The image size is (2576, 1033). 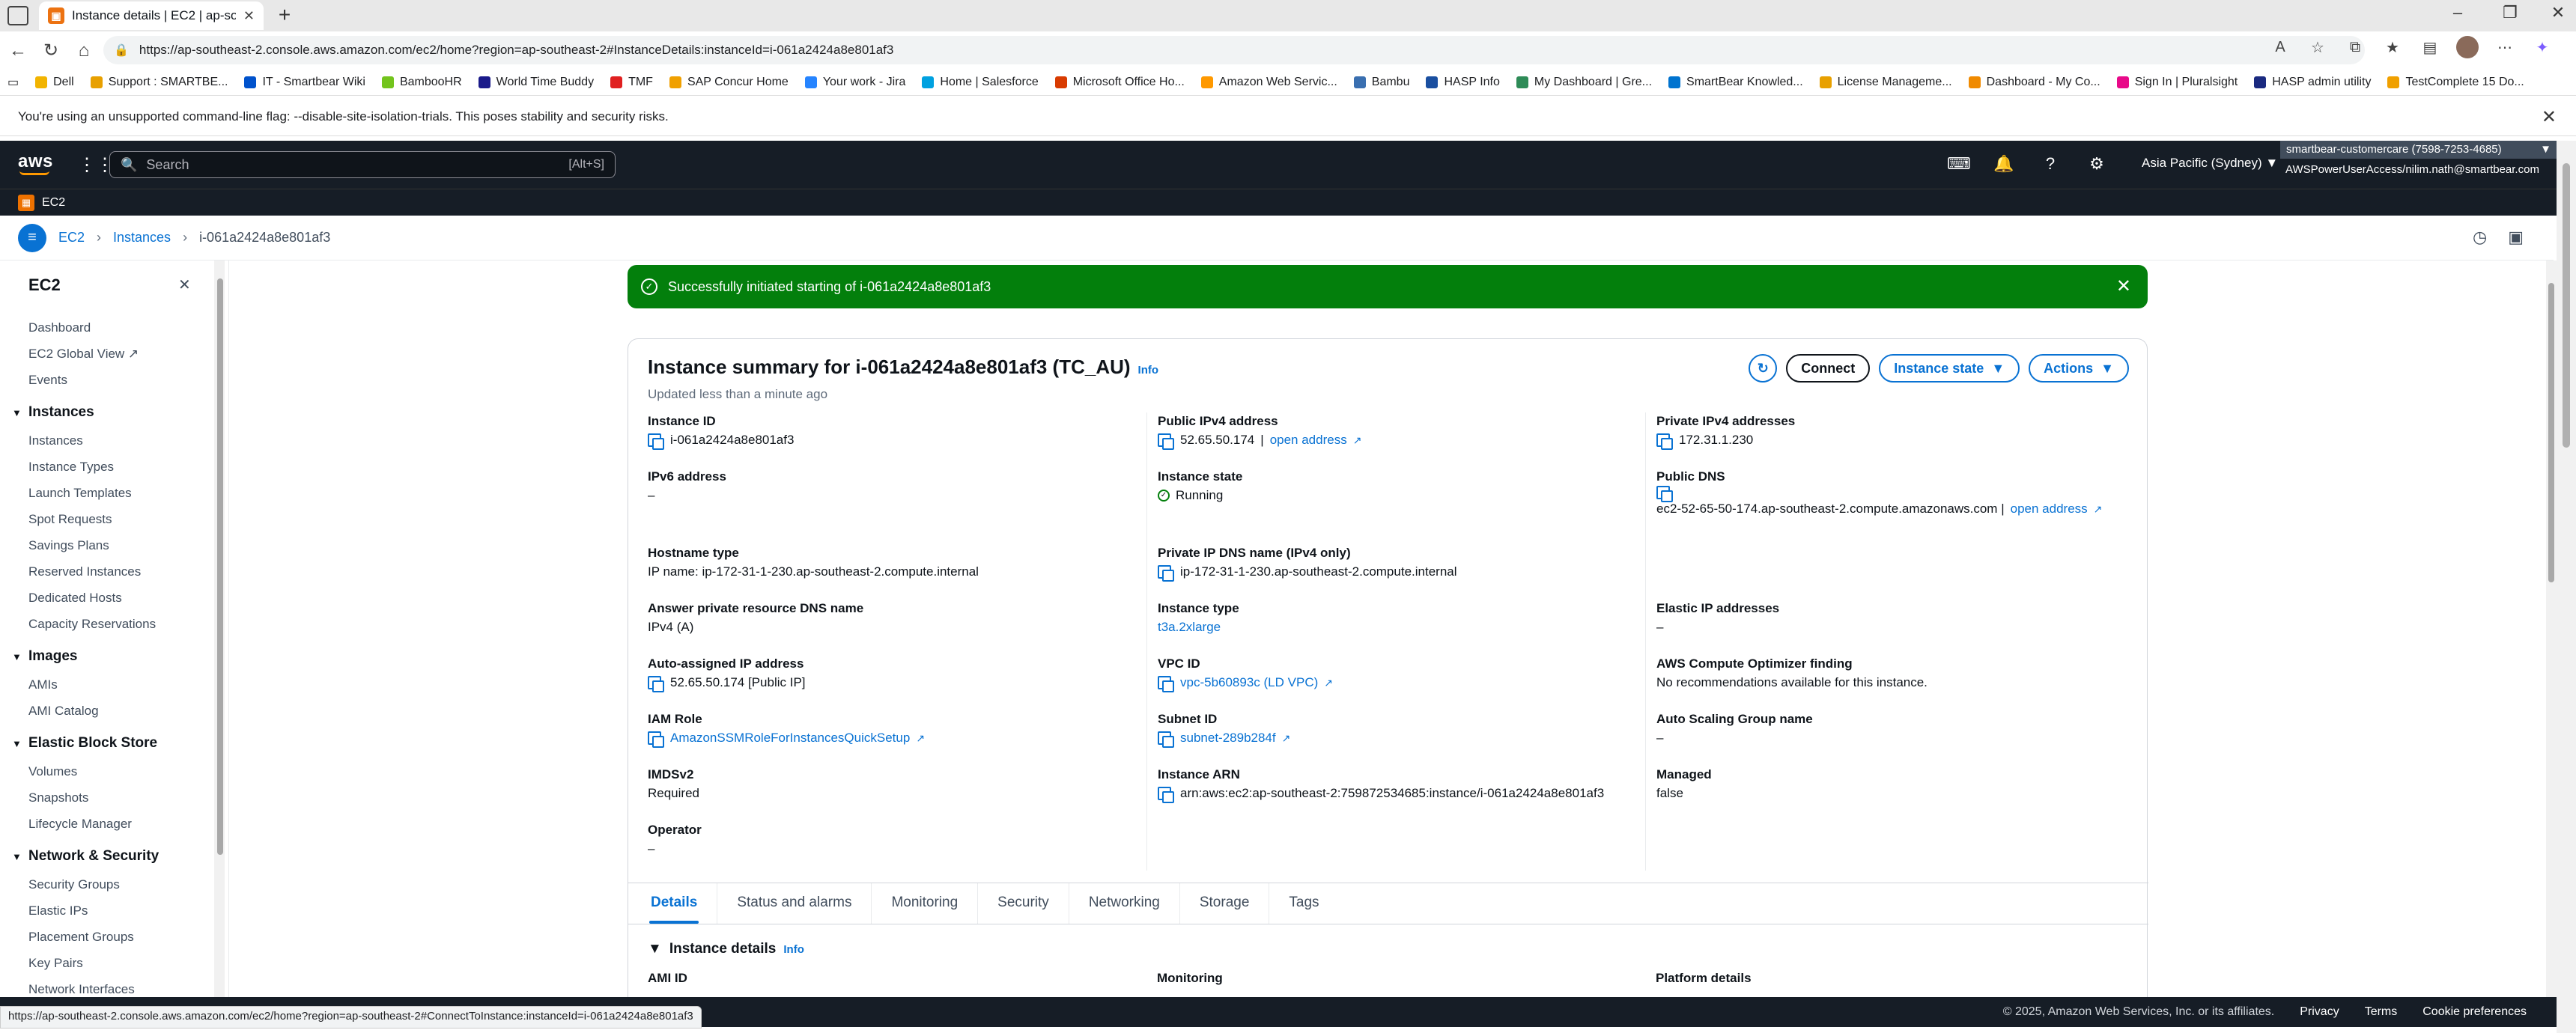 I want to click on sidebar-item: Key Pairs, so click(x=122, y=963).